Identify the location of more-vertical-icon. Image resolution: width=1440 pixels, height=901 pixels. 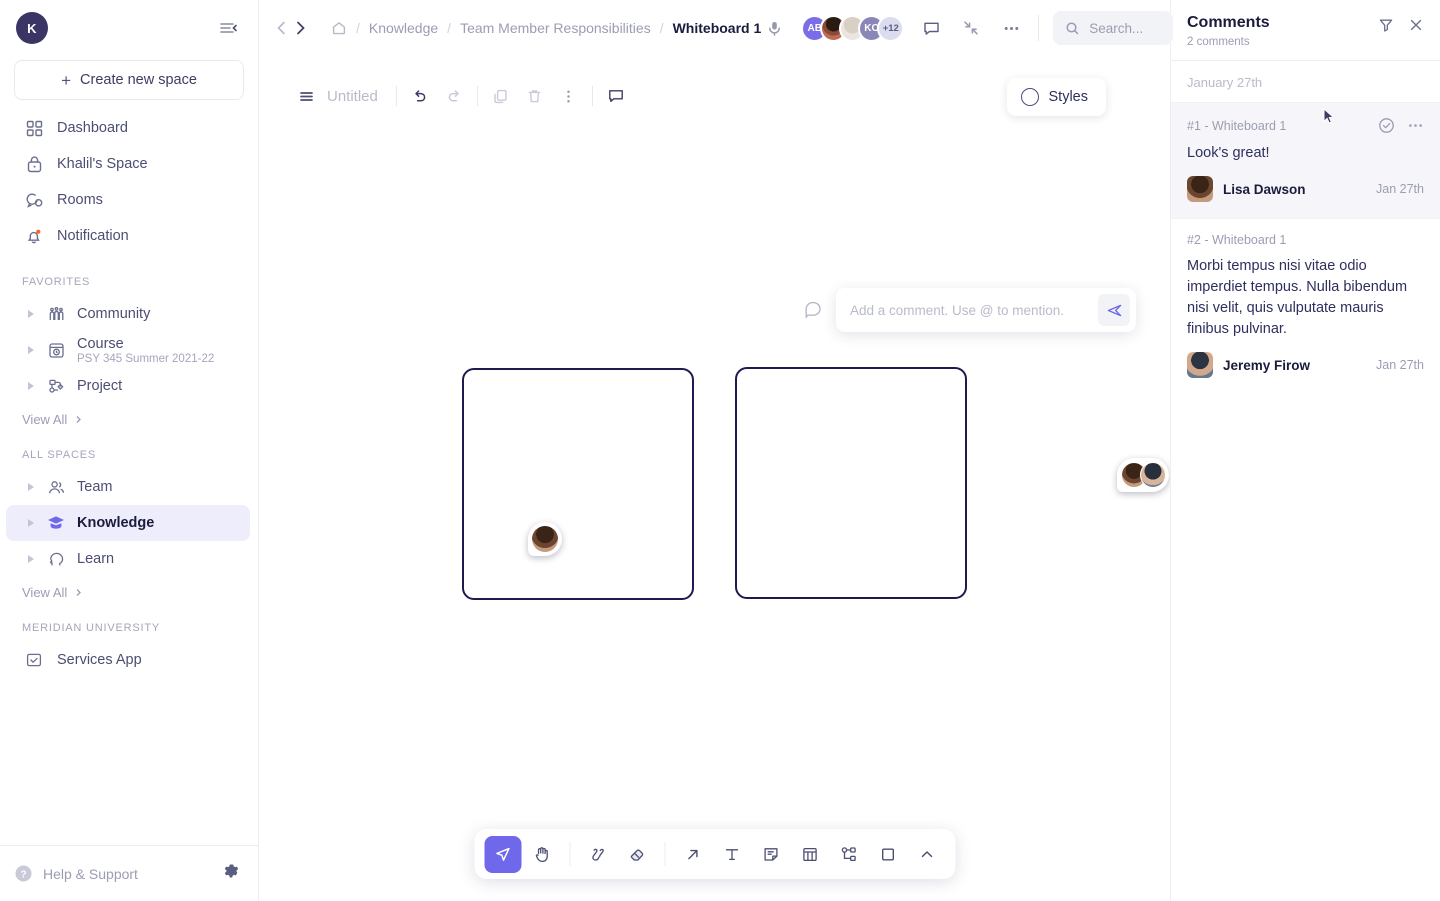
(569, 96).